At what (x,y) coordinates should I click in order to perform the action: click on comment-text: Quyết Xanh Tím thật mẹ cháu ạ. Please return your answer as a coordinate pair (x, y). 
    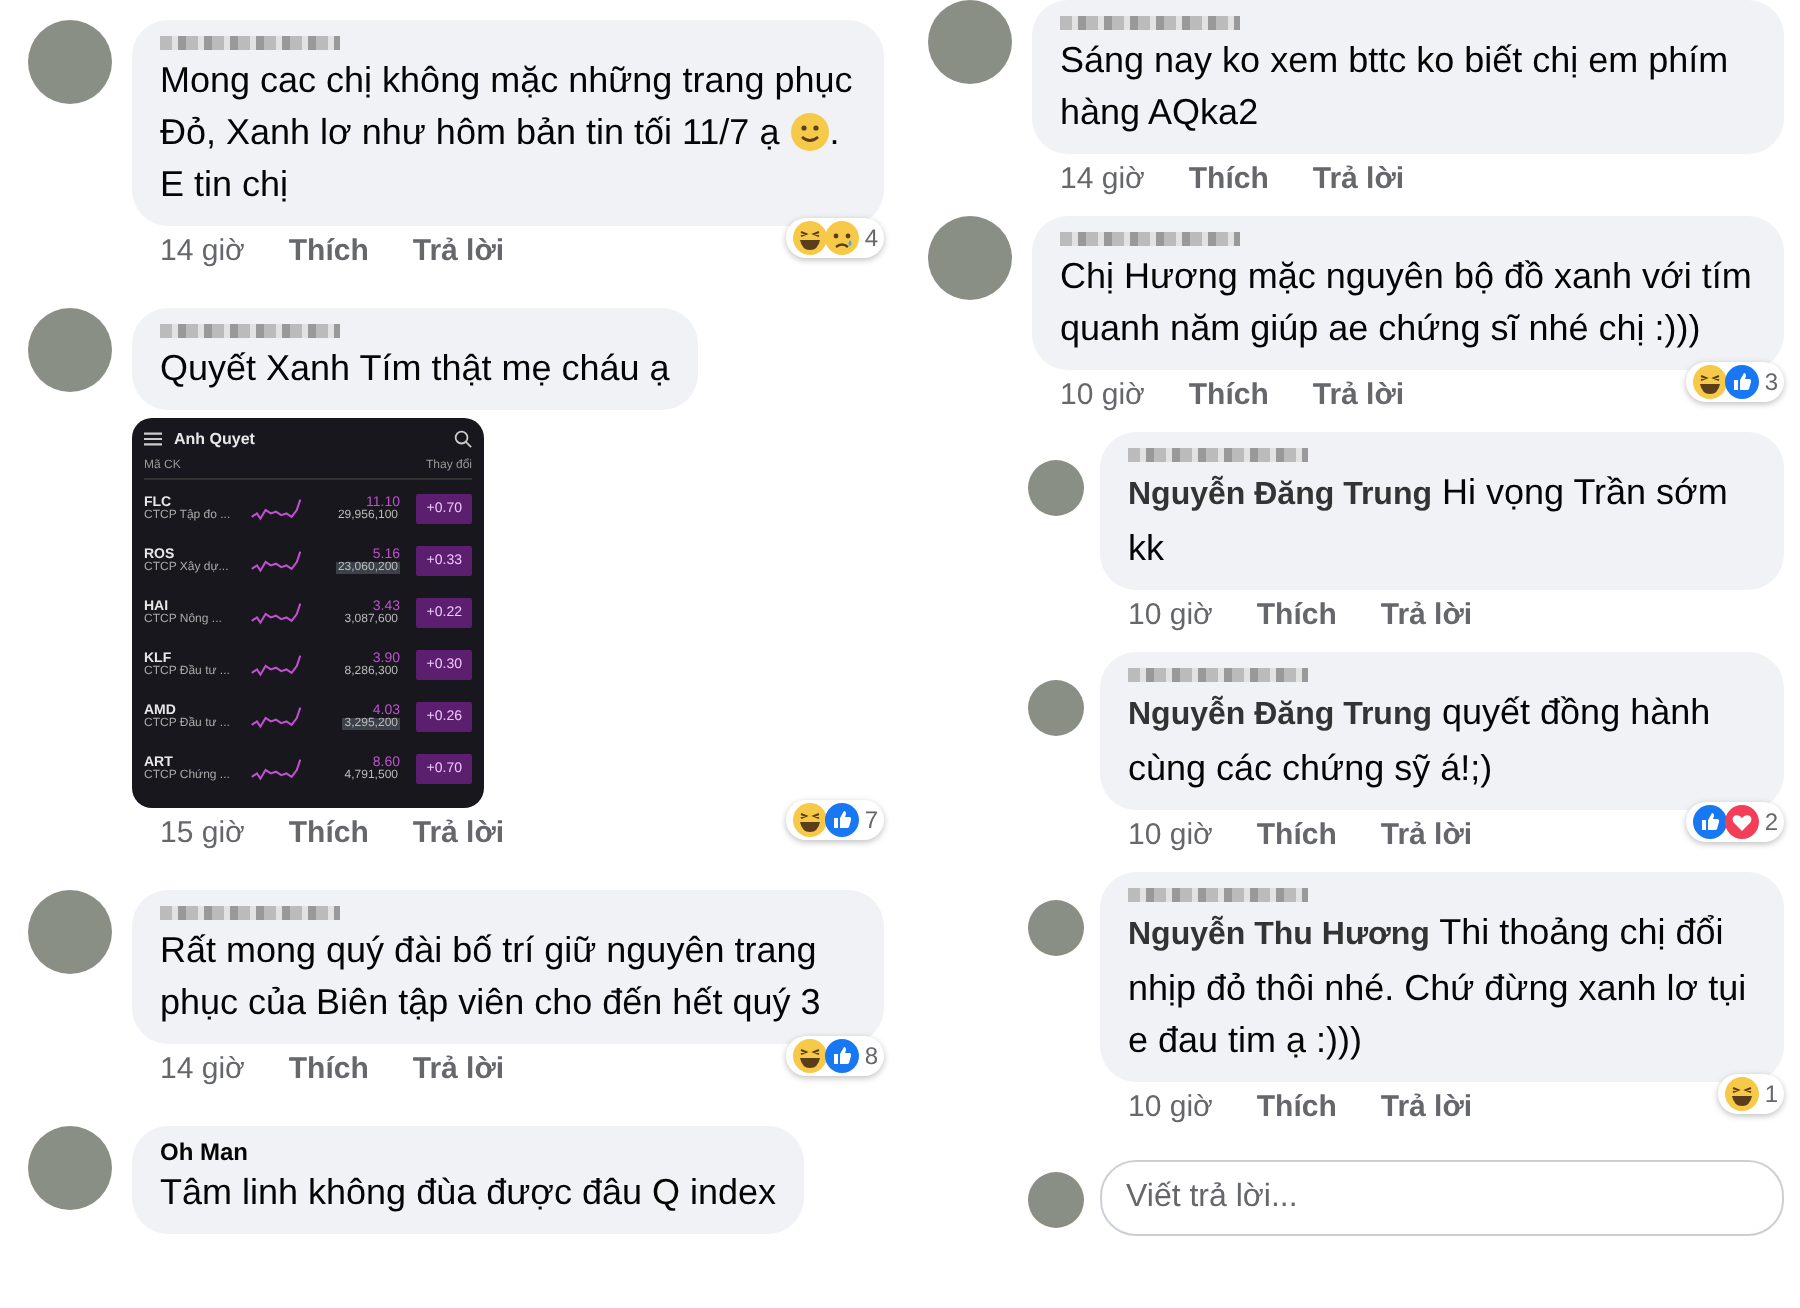
    Looking at the image, I should click on (415, 369).